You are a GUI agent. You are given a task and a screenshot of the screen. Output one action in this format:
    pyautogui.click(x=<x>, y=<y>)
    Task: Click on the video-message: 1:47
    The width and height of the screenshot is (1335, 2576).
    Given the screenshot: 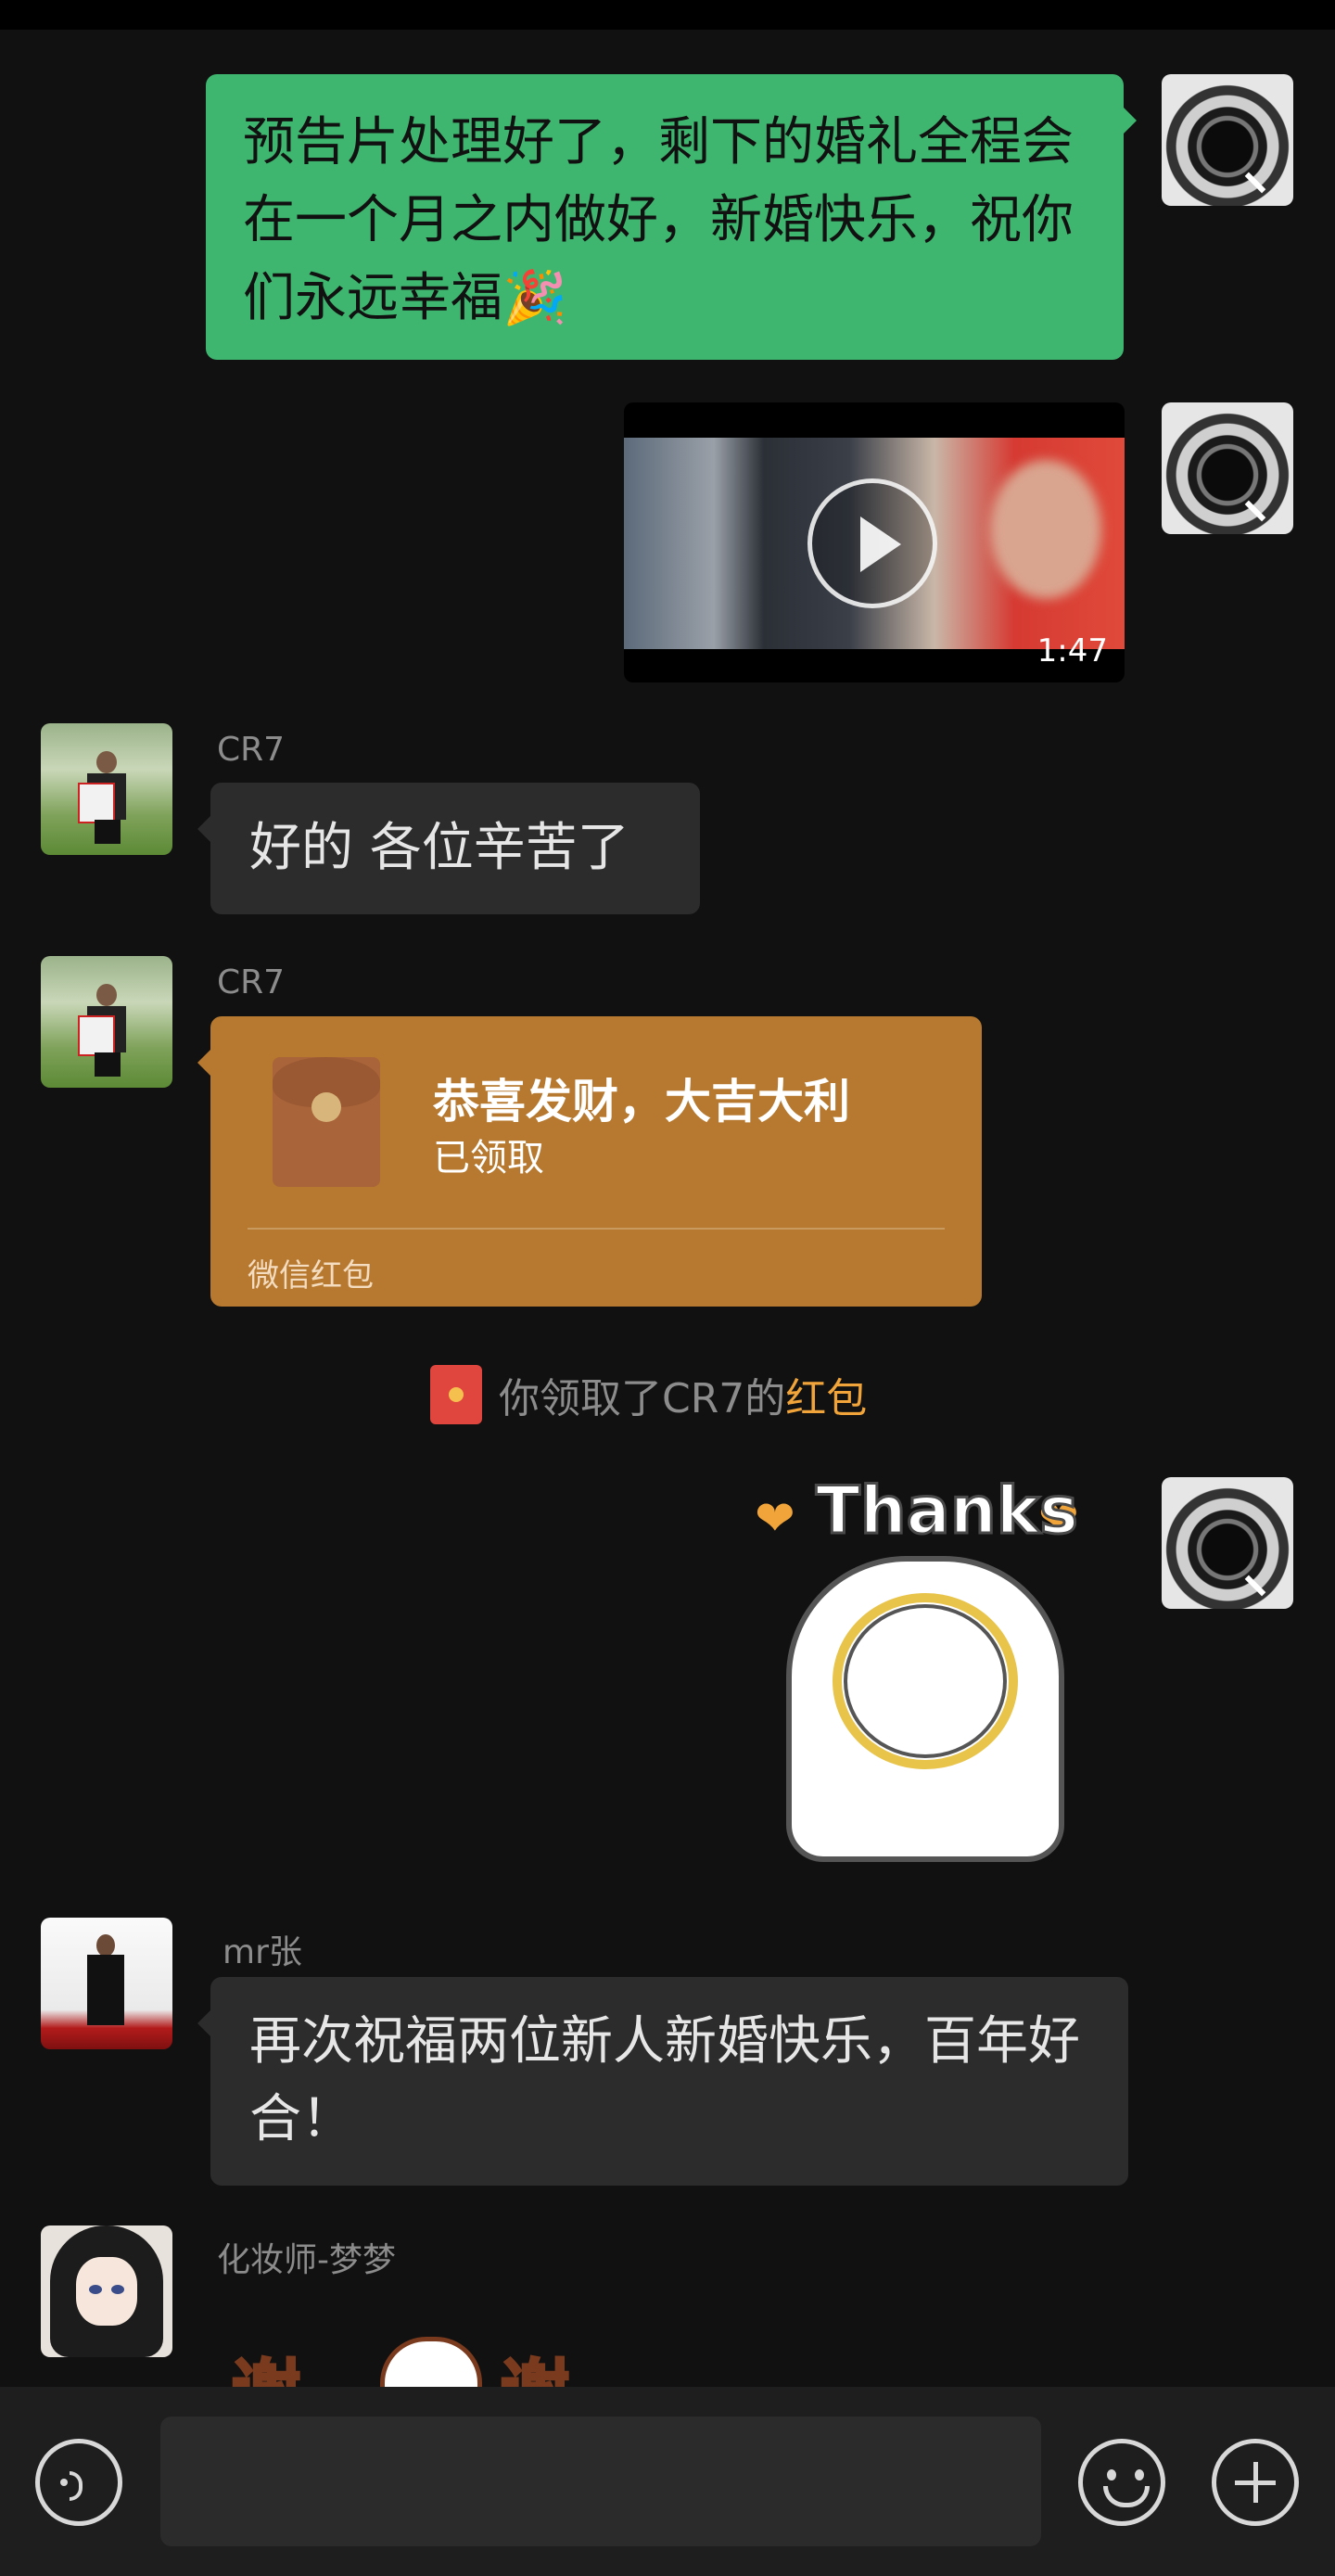 What is the action you would take?
    pyautogui.click(x=874, y=542)
    